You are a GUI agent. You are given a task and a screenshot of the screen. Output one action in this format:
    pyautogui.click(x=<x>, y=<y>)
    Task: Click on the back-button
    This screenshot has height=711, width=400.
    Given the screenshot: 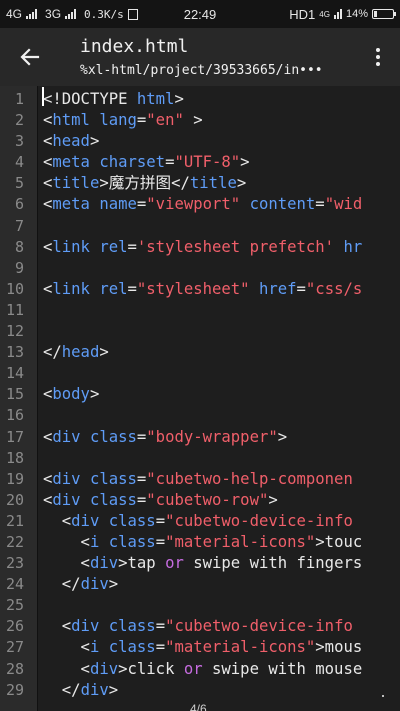 What is the action you would take?
    pyautogui.click(x=30, y=57)
    